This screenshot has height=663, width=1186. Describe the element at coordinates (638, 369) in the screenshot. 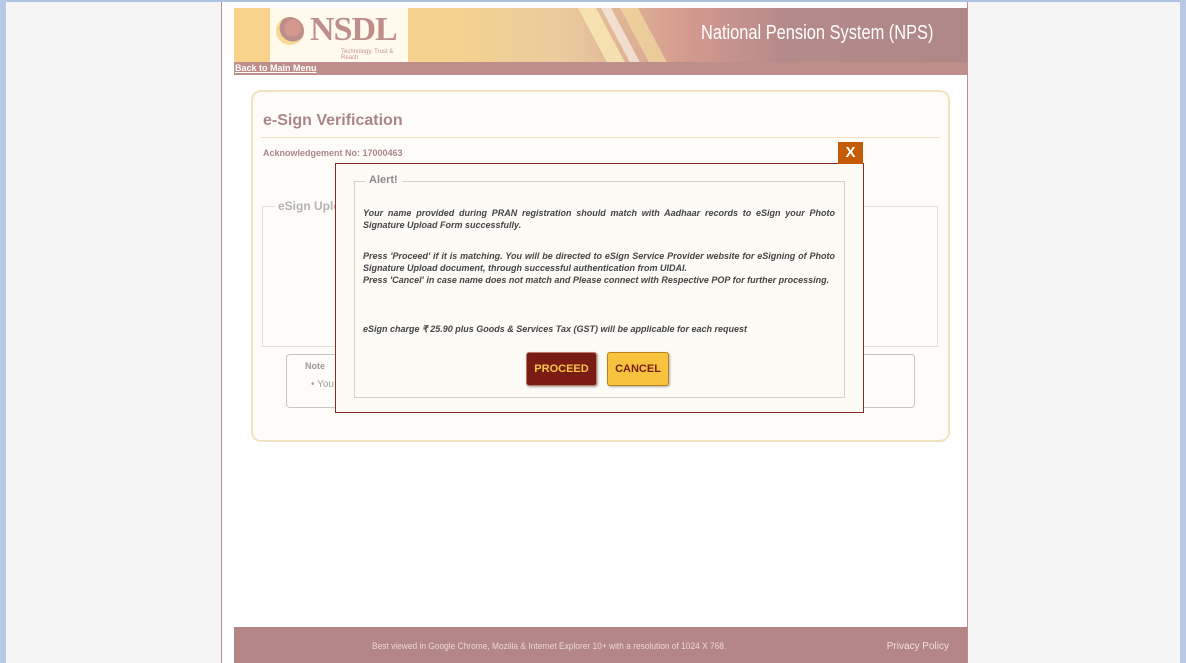

I see `cancel-button: CANCEL` at that location.